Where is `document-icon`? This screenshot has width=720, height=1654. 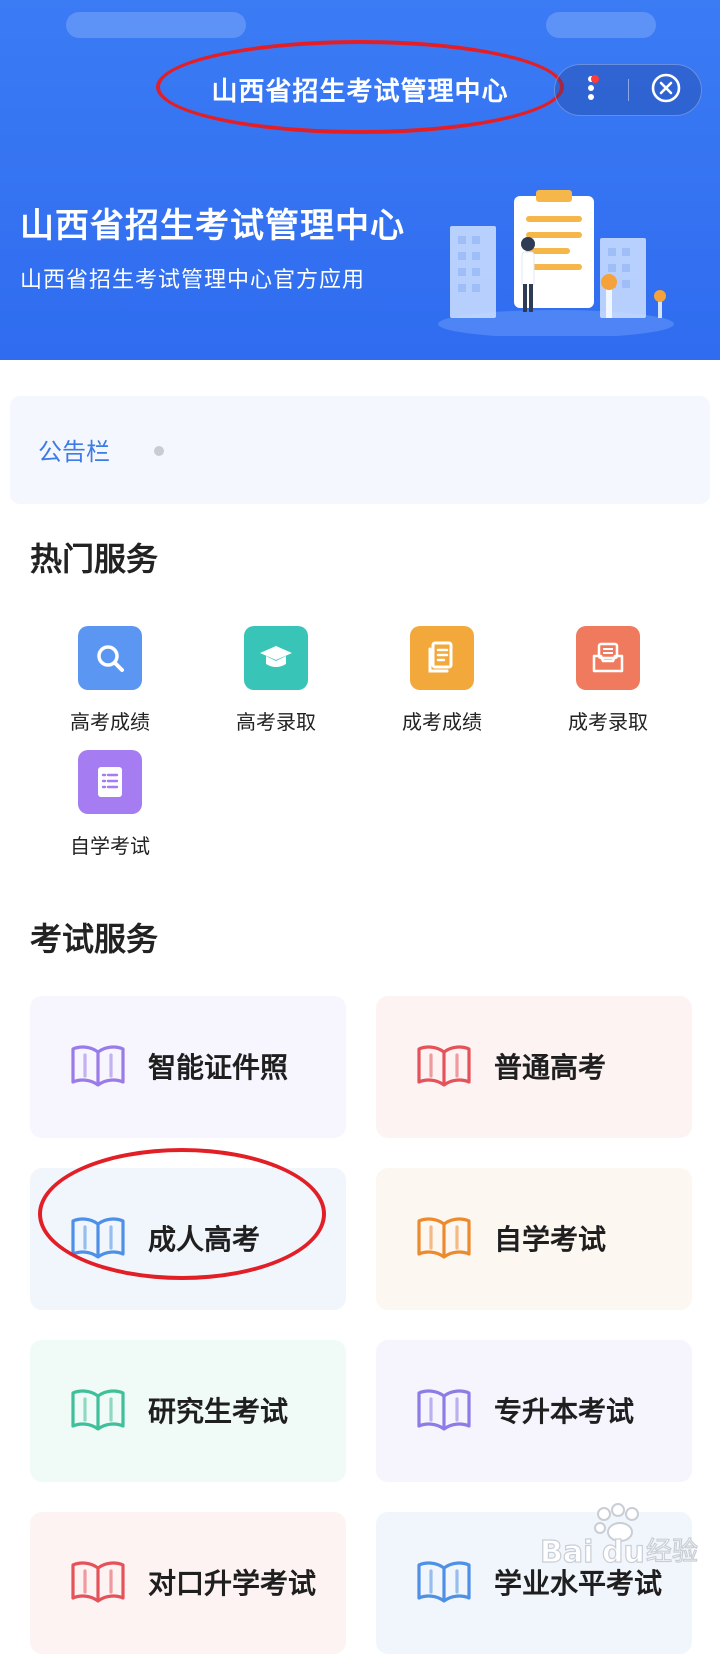
document-icon is located at coordinates (442, 658).